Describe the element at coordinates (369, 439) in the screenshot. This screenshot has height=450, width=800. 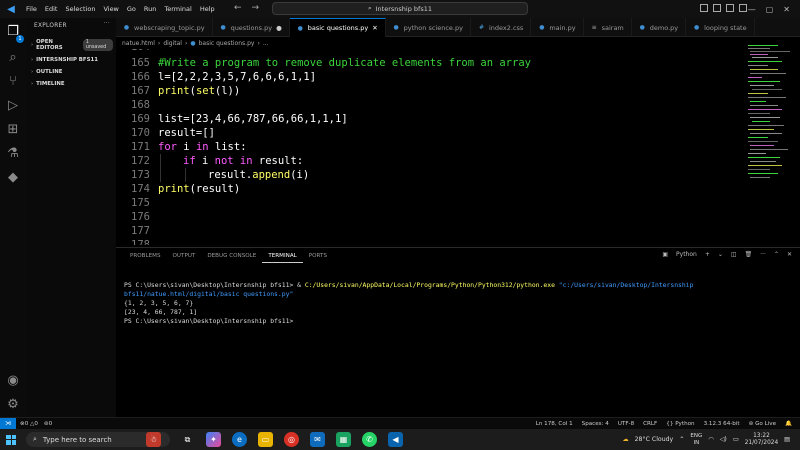
I see `whatsapp-icon: ✆` at that location.